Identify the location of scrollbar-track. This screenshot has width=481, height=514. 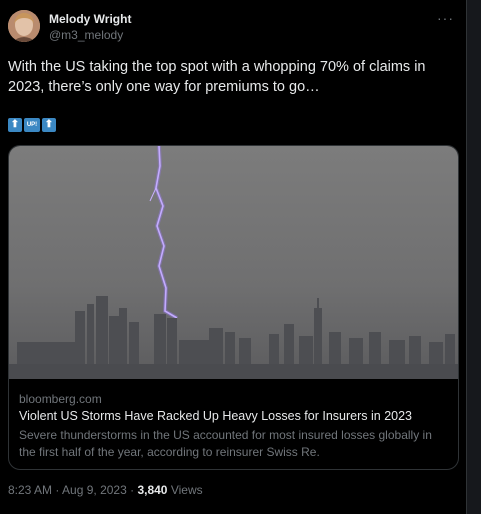
(473, 257).